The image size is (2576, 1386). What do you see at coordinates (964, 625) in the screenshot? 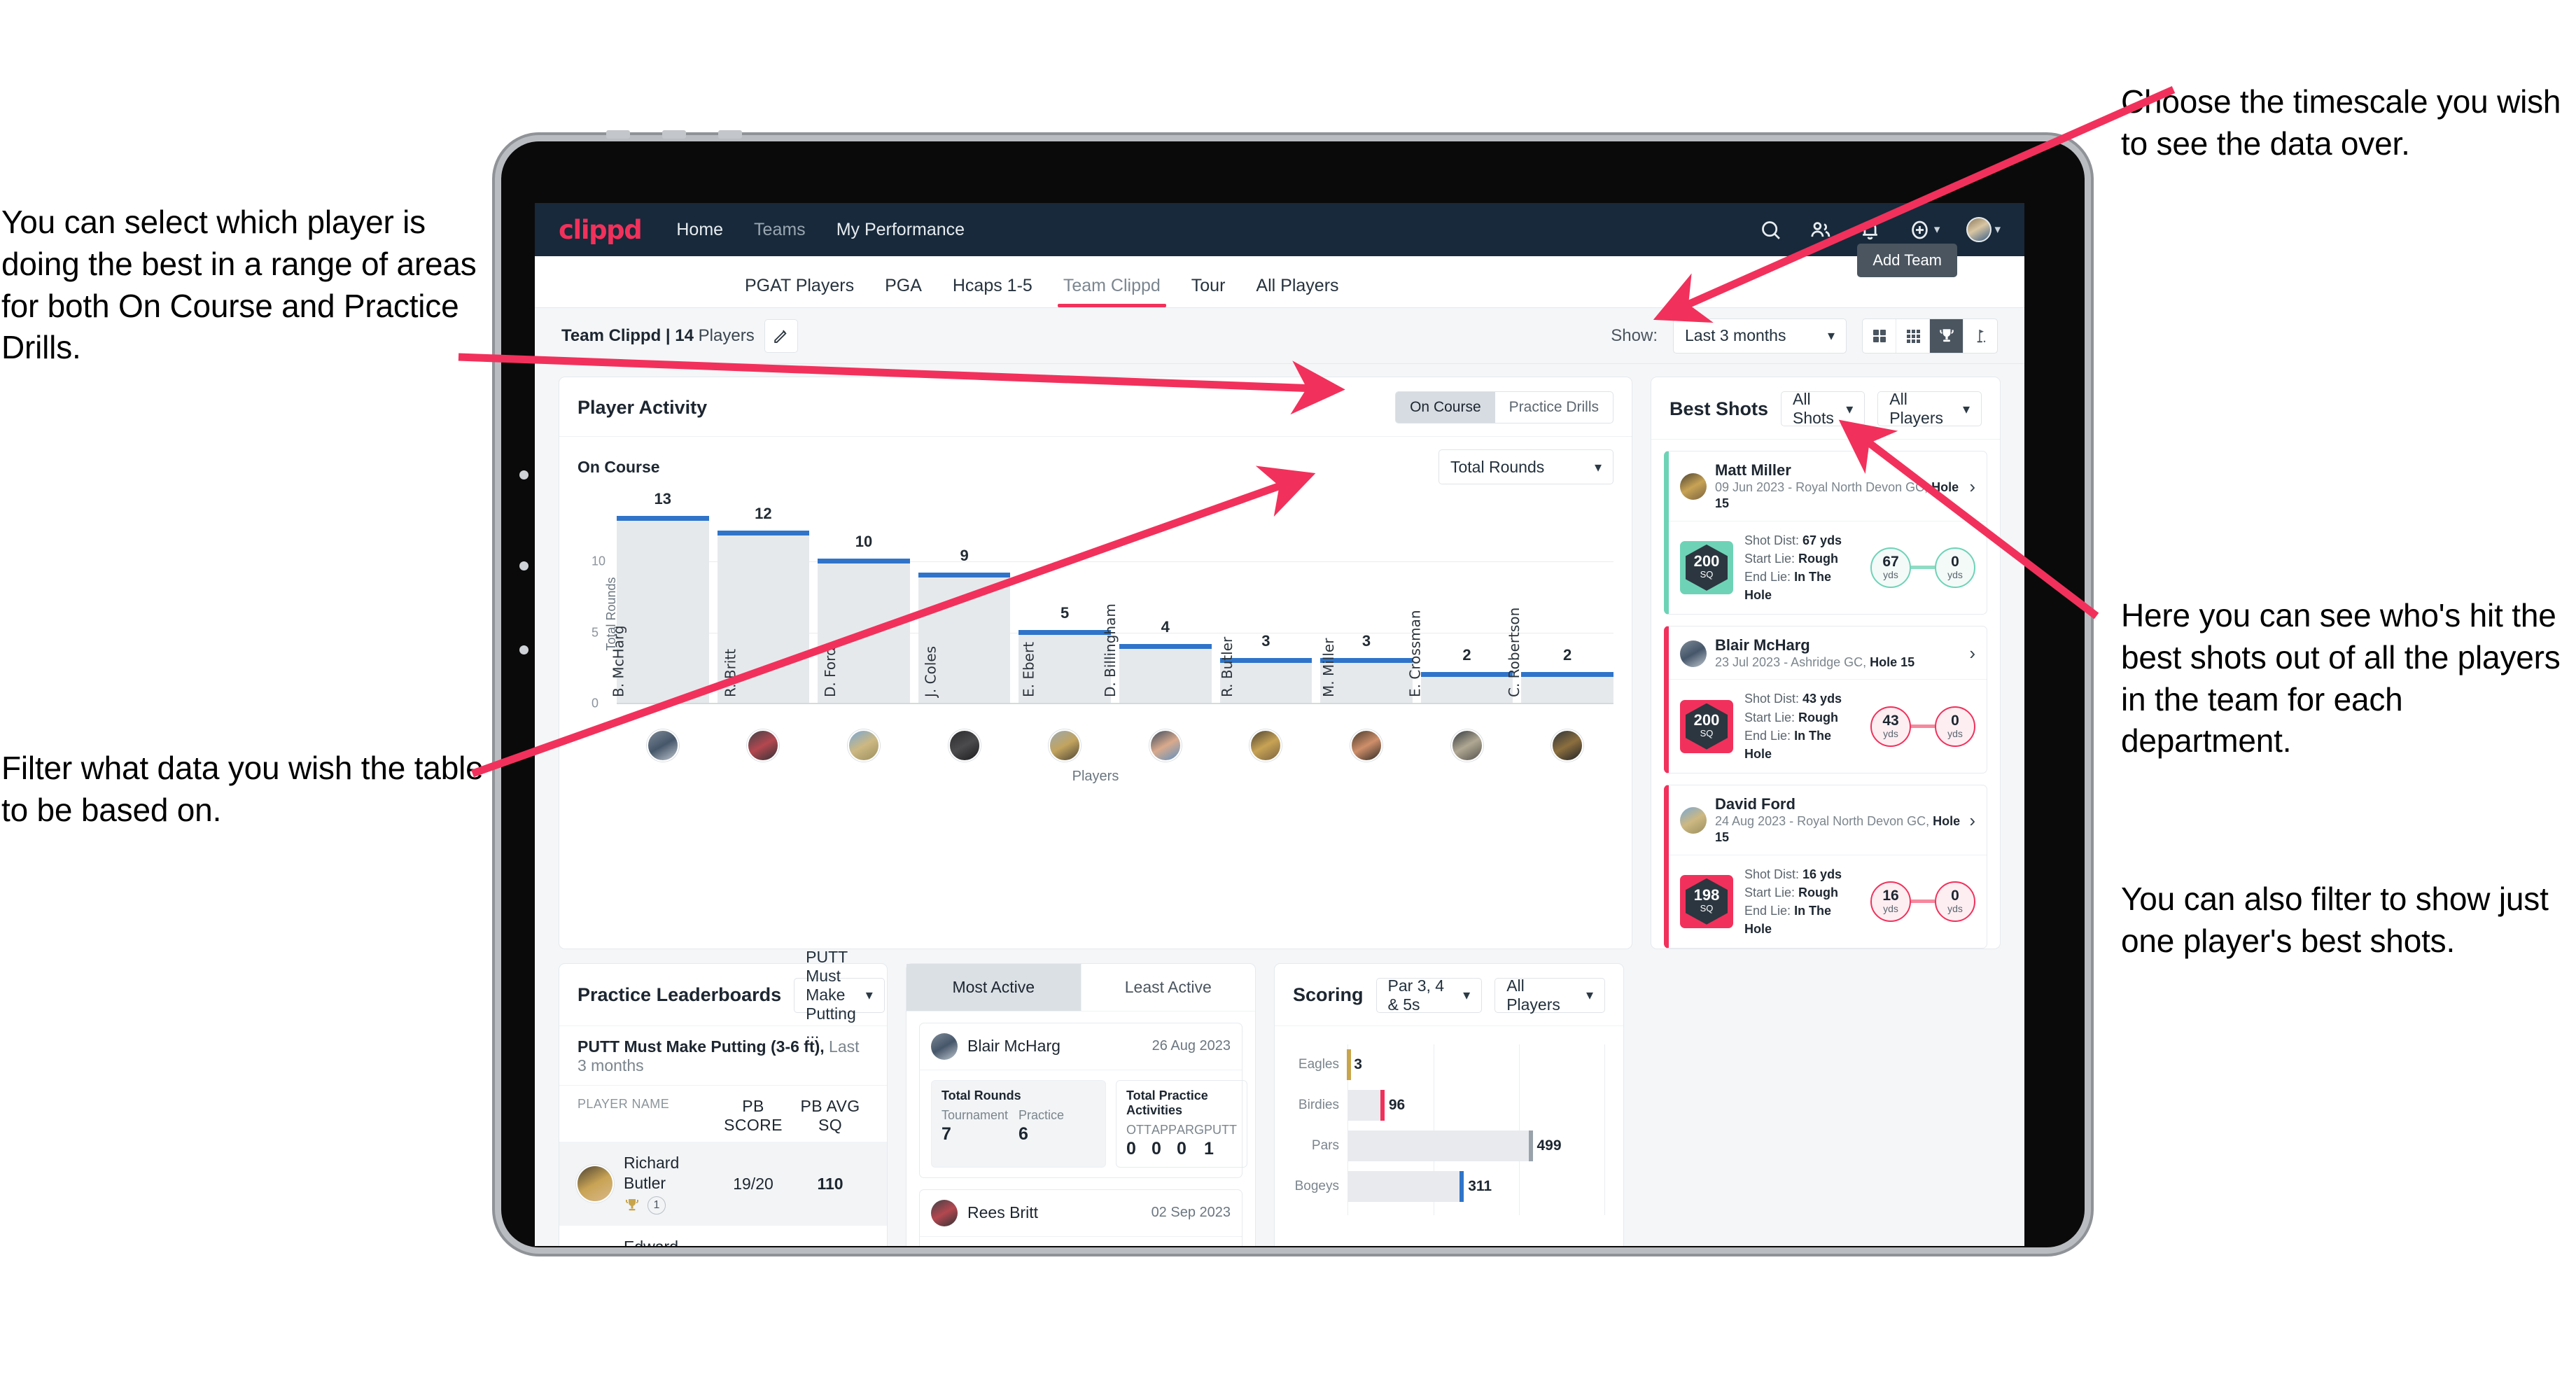
I see `bar-j-coles: 9 J. Coles` at bounding box center [964, 625].